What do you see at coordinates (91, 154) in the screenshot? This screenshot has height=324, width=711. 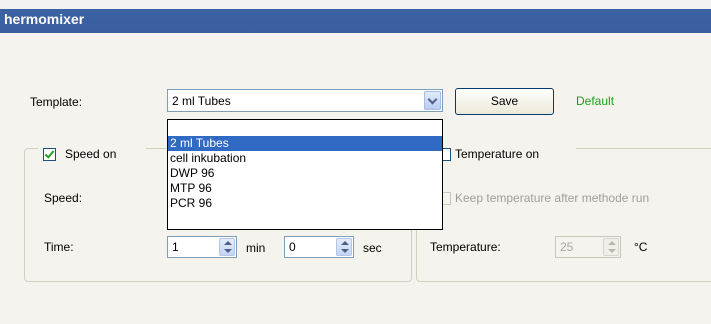 I see `speed-on-label: Speed on` at bounding box center [91, 154].